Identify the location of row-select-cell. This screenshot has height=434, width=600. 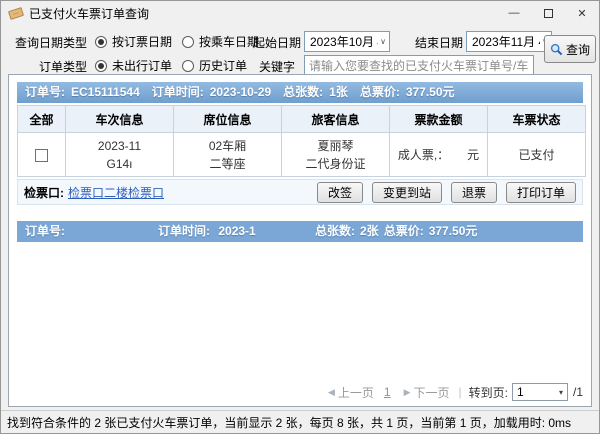
(41, 154).